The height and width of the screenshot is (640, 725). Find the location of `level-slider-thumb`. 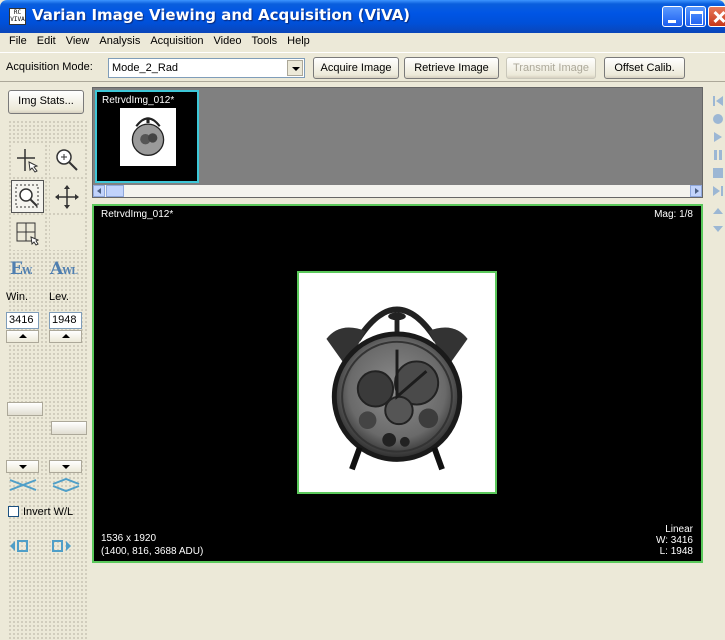

level-slider-thumb is located at coordinates (69, 428).